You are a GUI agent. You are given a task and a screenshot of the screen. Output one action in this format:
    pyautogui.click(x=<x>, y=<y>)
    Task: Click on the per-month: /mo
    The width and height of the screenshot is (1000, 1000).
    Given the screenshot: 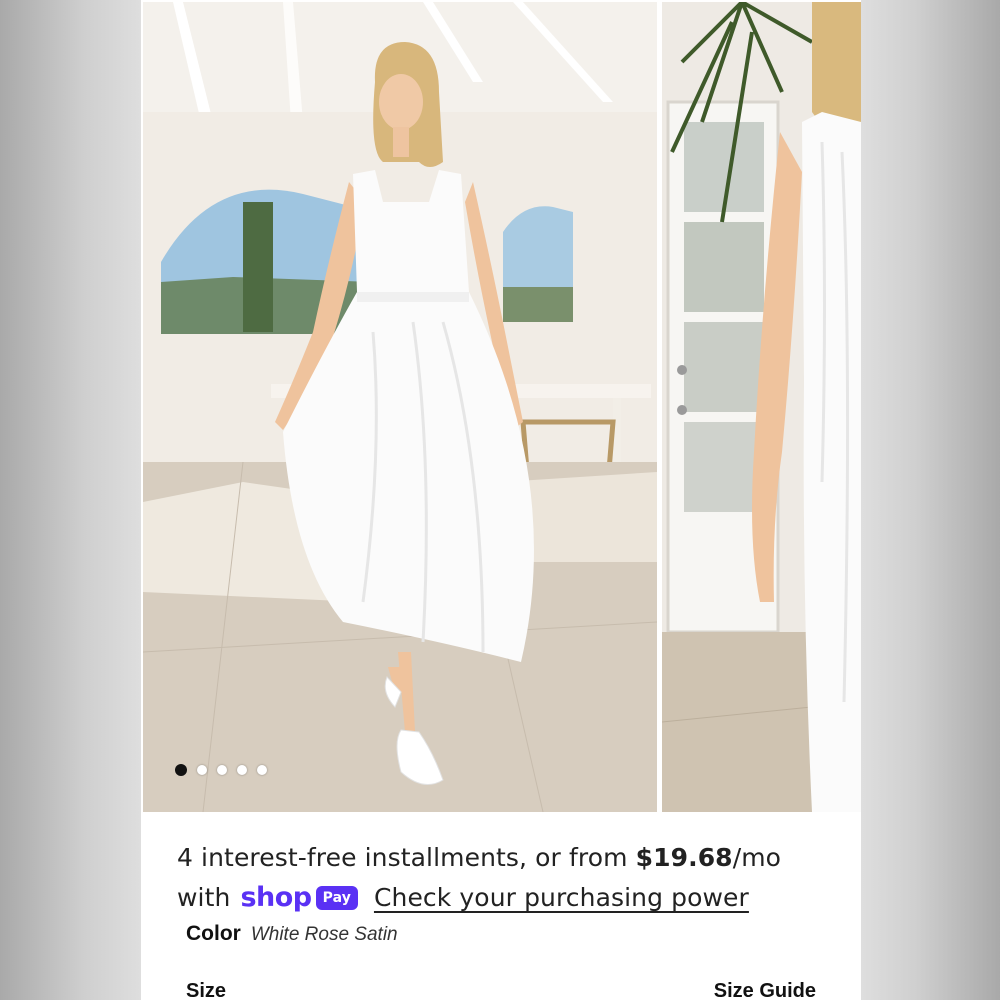 What is the action you would take?
    pyautogui.click(x=757, y=857)
    